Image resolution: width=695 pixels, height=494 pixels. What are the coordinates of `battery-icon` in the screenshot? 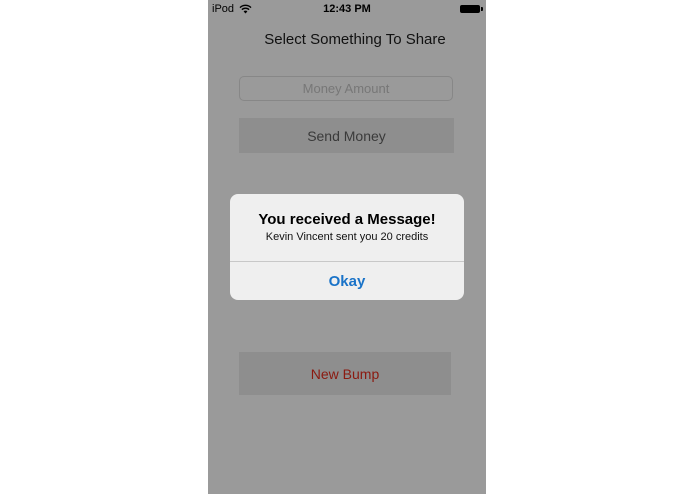 It's located at (471, 9).